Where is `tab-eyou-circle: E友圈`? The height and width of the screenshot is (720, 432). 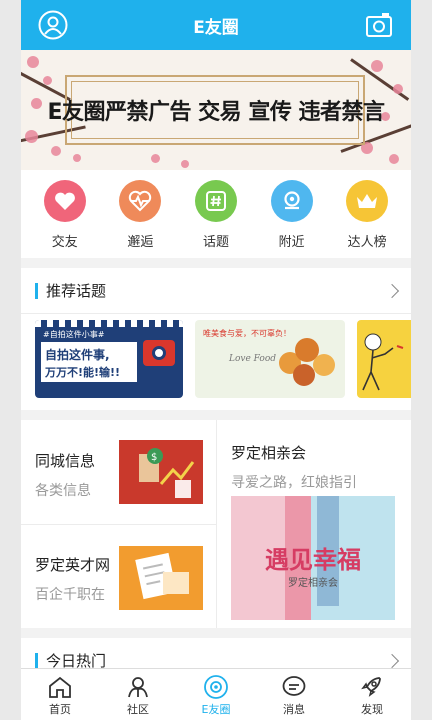 tab-eyou-circle: E友圈 is located at coordinates (216, 694).